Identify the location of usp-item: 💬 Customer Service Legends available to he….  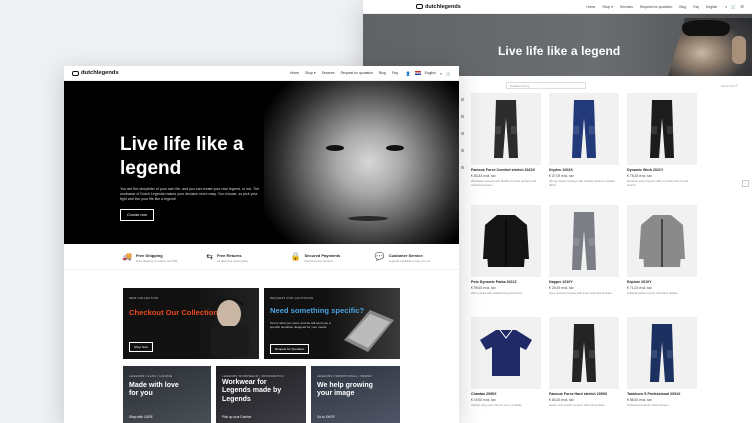
(417, 261).